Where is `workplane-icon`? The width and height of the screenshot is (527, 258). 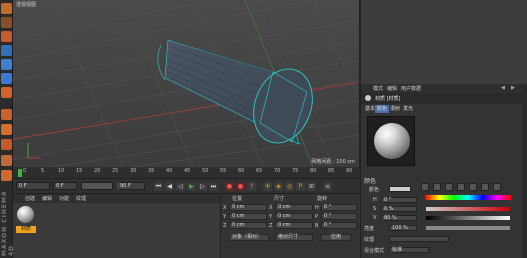
workplane-icon is located at coordinates (6, 50).